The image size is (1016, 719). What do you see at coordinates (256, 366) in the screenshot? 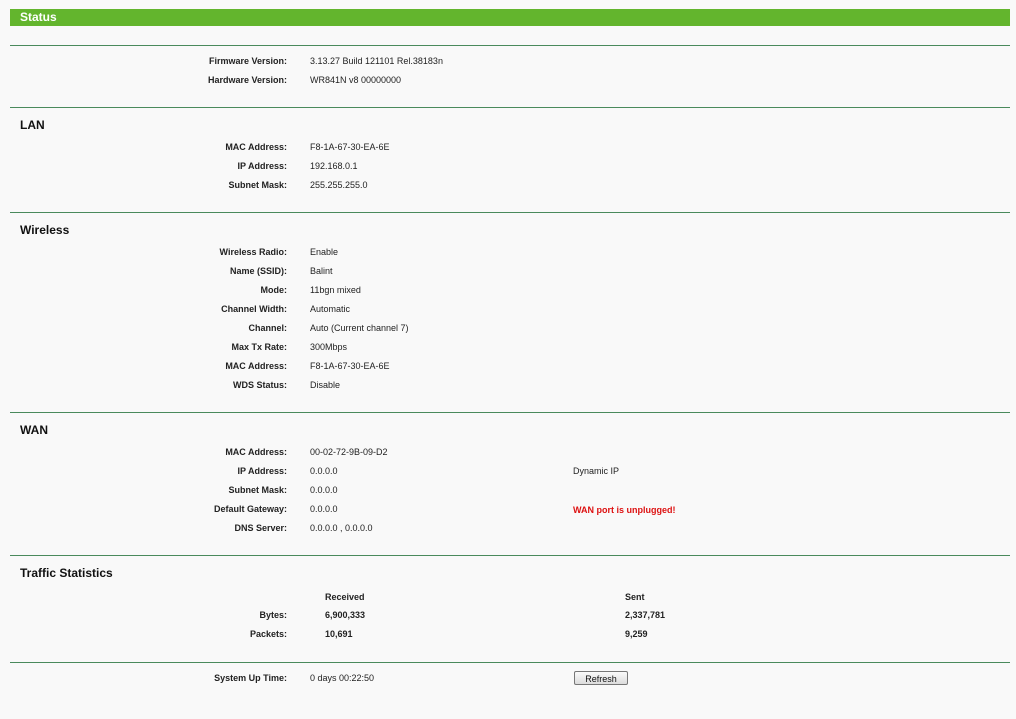
I see `wireless-mac-label: MAC Address:` at bounding box center [256, 366].